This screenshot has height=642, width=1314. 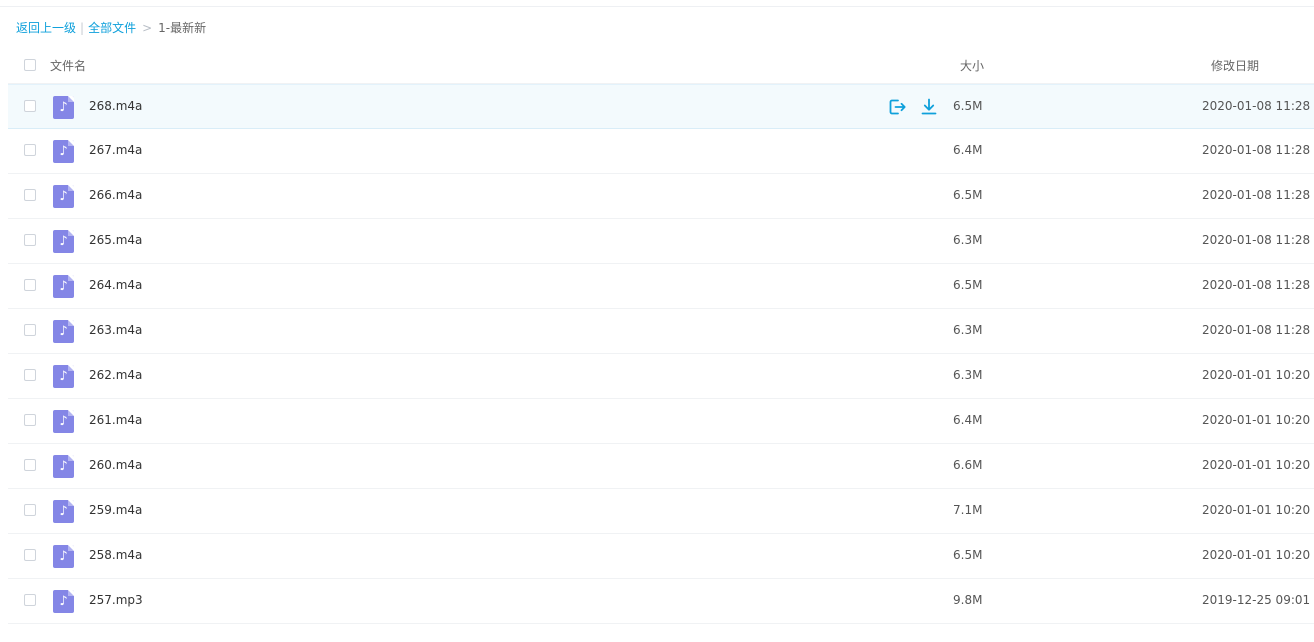 I want to click on breadcrumb: 返回上一级 | 全部文件 >1-最新新, so click(x=111, y=28).